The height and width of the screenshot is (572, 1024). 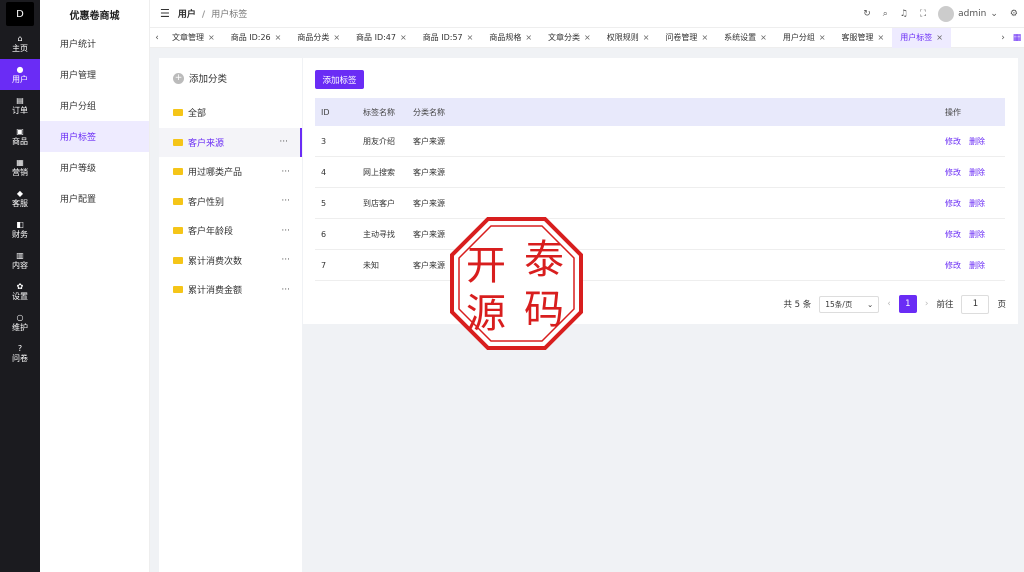 What do you see at coordinates (230, 142) in the screenshot?
I see `category-item: 客户来源 ···` at bounding box center [230, 142].